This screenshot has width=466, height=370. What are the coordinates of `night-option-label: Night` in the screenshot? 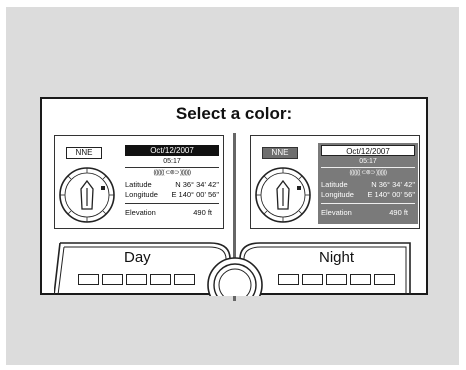 It's located at (336, 257).